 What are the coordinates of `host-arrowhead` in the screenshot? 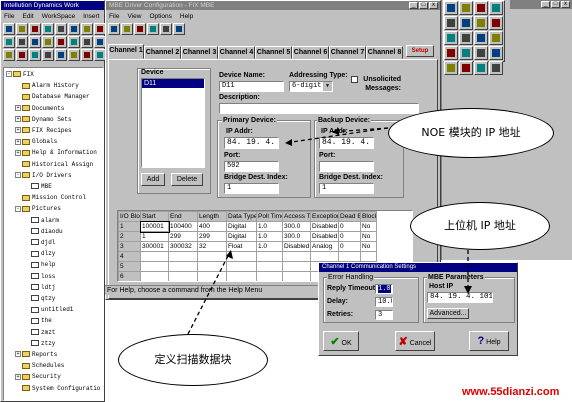 It's located at (468, 290).